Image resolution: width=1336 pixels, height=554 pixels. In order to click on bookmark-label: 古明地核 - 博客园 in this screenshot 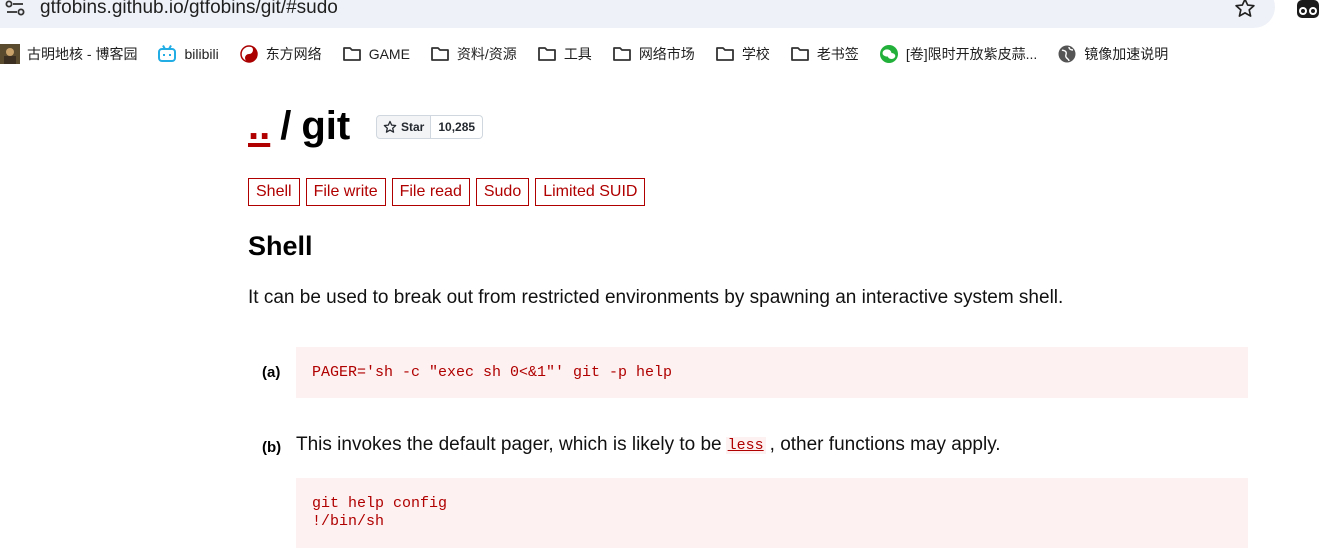, I will do `click(82, 54)`.